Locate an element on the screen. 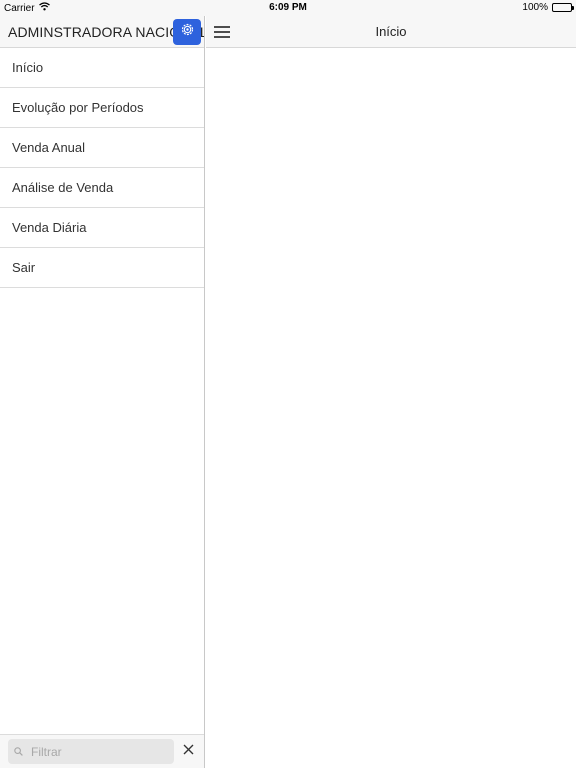  sidebar-item-venda-anual: Venda Anual is located at coordinates (102, 148).